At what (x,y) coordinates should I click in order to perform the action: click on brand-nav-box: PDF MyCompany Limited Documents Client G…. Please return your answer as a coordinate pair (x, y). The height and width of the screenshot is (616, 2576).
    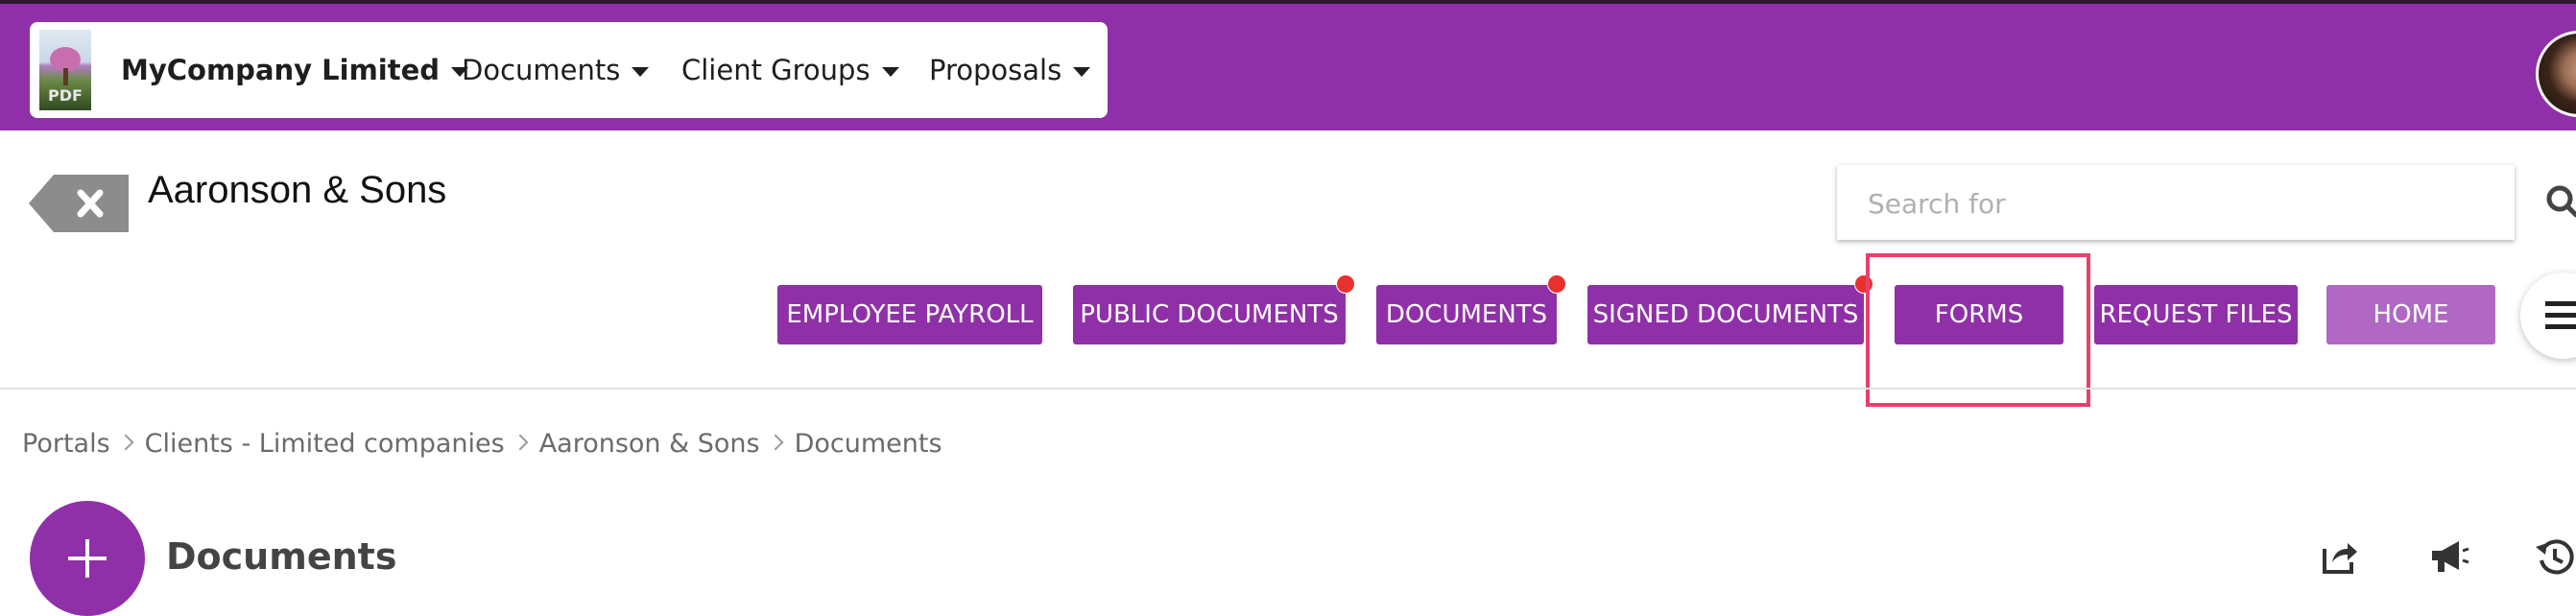
    Looking at the image, I should click on (569, 70).